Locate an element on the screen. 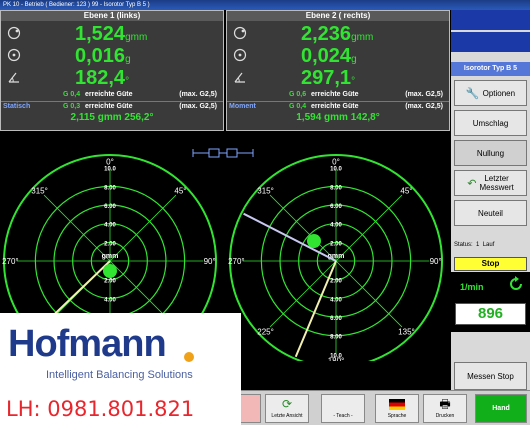 This screenshot has height=425, width=530. rpm-area: 1/min 896 is located at coordinates (490, 302).